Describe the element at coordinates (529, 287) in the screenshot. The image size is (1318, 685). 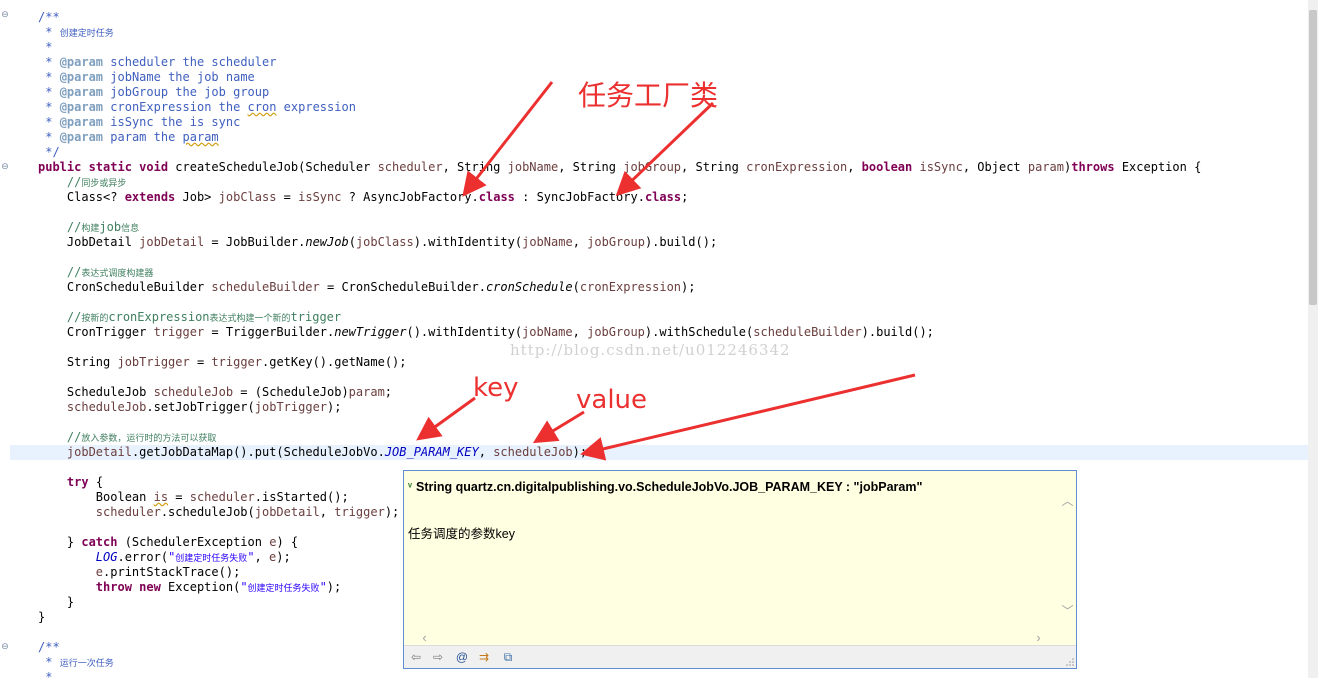
I see `code-token: cronSchedule` at that location.